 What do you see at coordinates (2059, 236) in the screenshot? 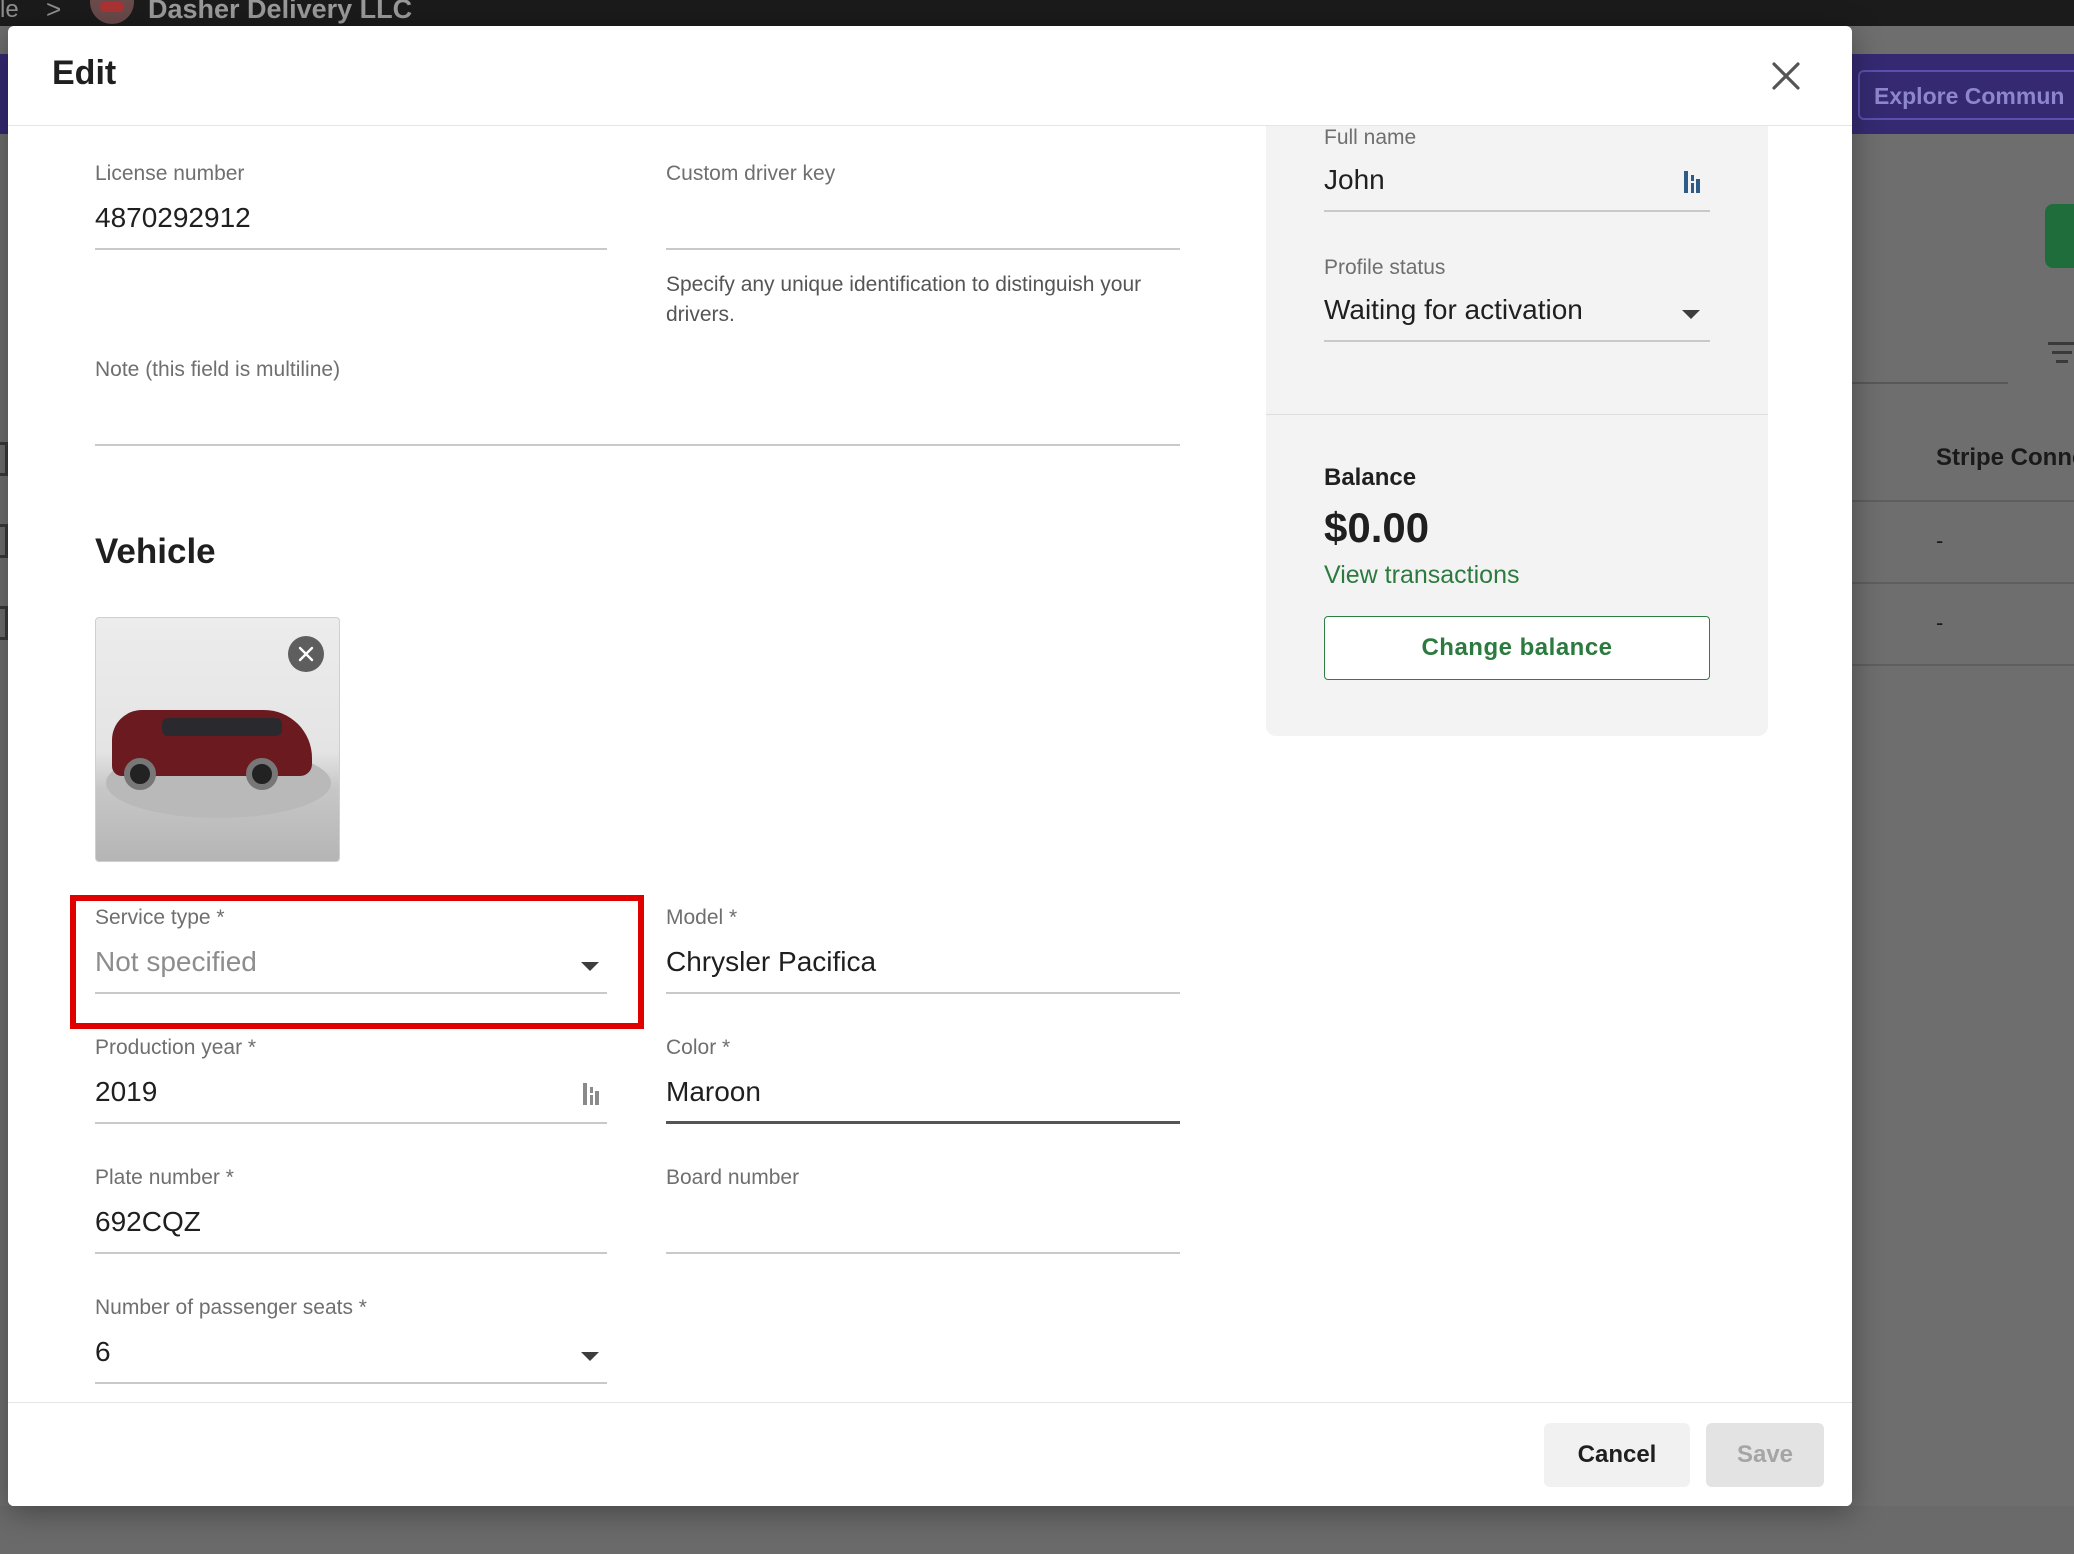
I see `primary-action-button` at bounding box center [2059, 236].